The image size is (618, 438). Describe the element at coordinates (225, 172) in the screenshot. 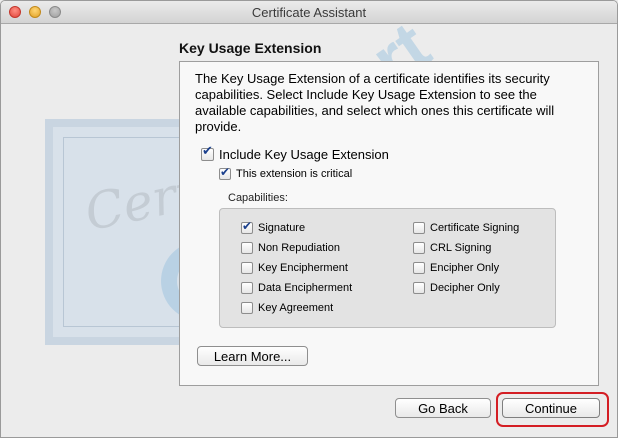

I see `critical-checkbox` at that location.